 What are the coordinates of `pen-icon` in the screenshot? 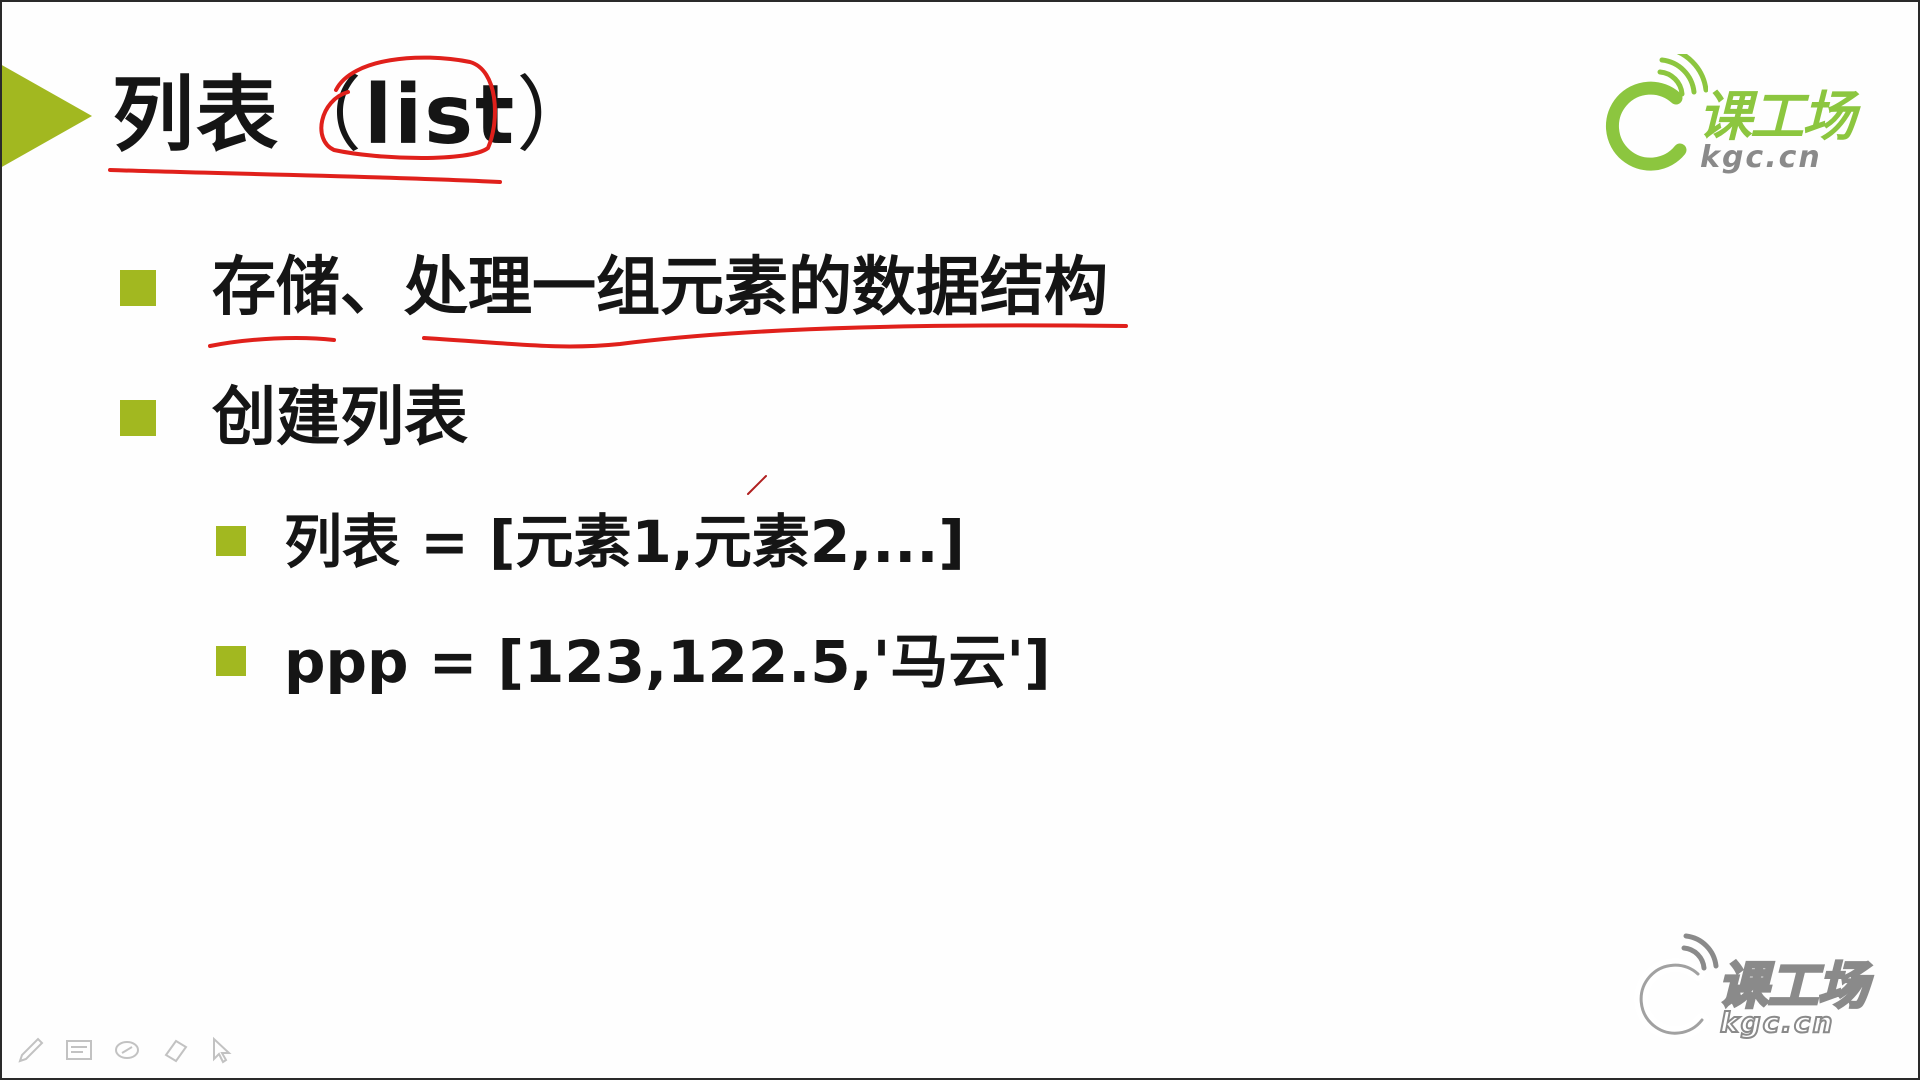 It's located at (31, 1050).